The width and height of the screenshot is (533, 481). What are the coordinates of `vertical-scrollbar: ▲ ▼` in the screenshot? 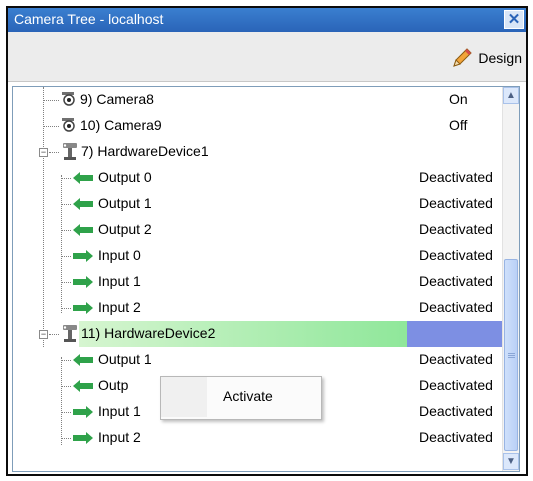 It's located at (510, 279).